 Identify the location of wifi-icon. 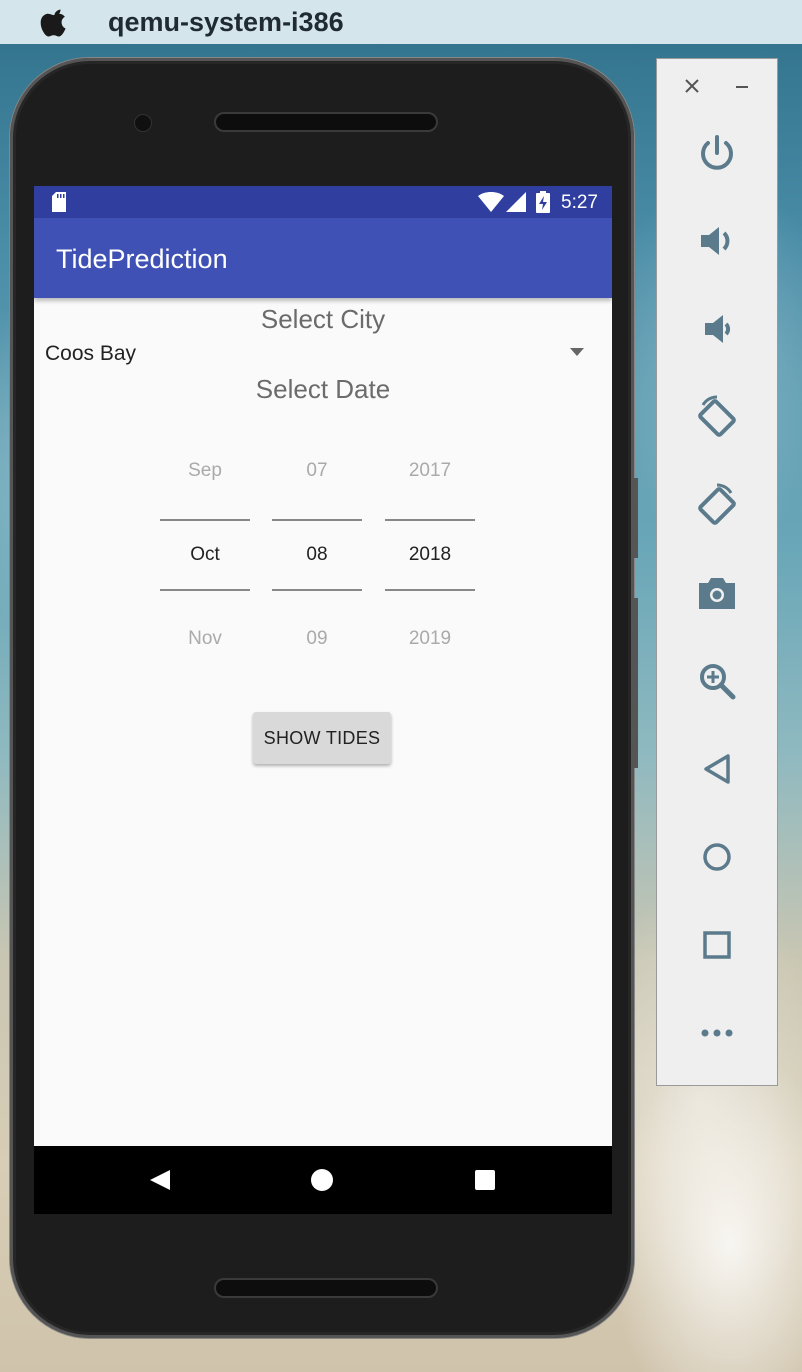
(491, 202).